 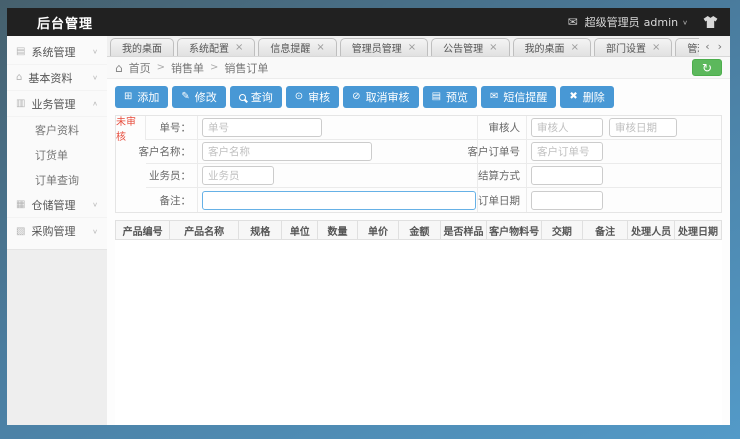 What do you see at coordinates (707, 46) in the screenshot?
I see `tab-scroll-left-icon: ‹` at bounding box center [707, 46].